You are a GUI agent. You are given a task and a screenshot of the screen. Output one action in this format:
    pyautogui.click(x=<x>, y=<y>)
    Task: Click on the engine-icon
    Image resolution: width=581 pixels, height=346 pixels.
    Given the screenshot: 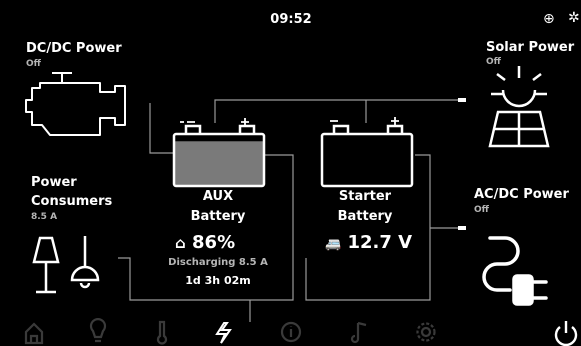 What is the action you would take?
    pyautogui.click(x=75, y=104)
    